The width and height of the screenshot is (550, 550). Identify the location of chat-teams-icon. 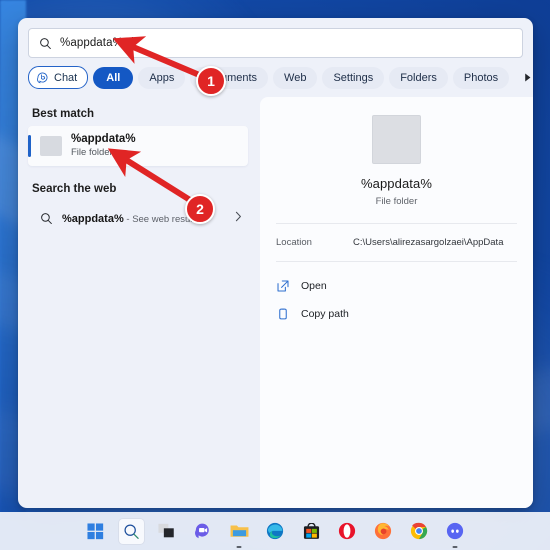
(202, 531).